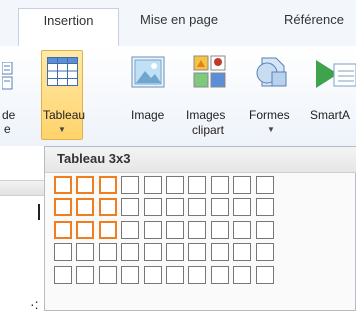 This screenshot has width=356, height=312. What do you see at coordinates (335, 76) in the screenshot?
I see `smartart-icon` at bounding box center [335, 76].